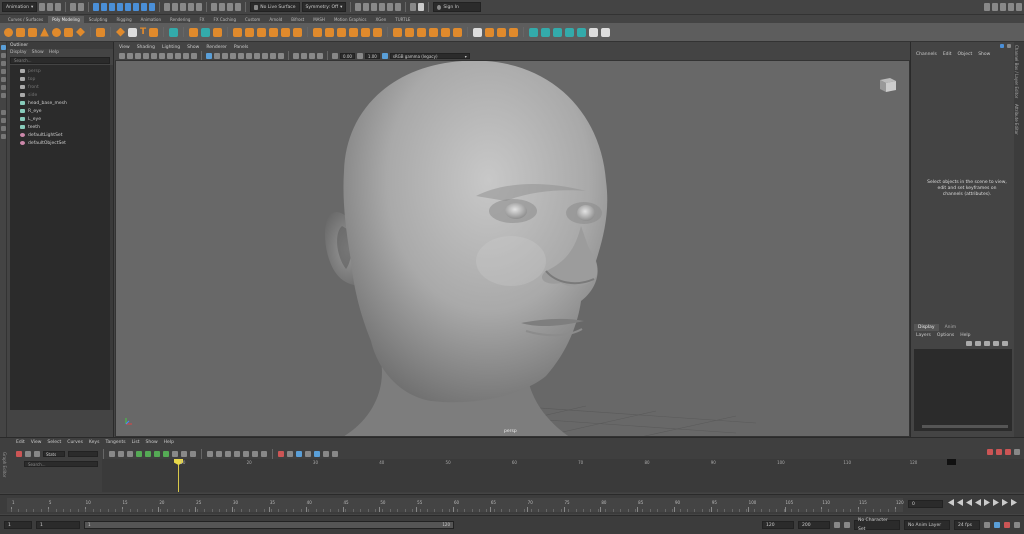 The image size is (1024, 534). Describe the element at coordinates (413, 7) in the screenshot. I see `pause-viewport-icon` at that location.